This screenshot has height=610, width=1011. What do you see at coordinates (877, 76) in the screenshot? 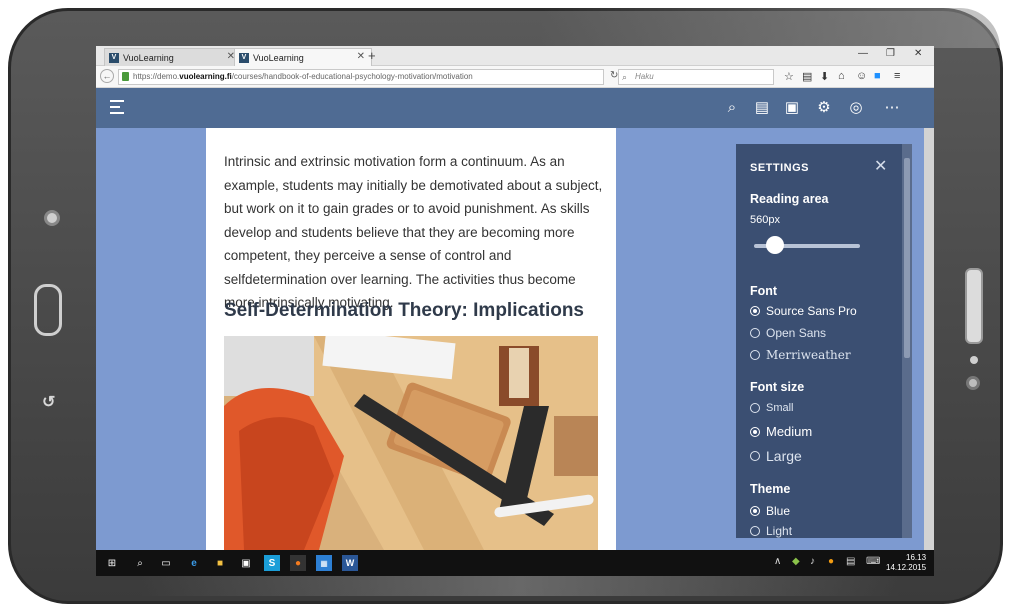
I see `skype-icon: ■` at bounding box center [877, 76].